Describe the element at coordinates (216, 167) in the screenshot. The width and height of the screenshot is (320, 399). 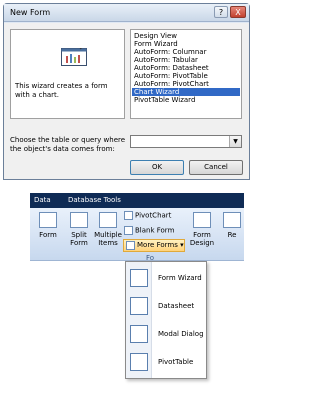
I see `cancel-button: Cancel` at that location.